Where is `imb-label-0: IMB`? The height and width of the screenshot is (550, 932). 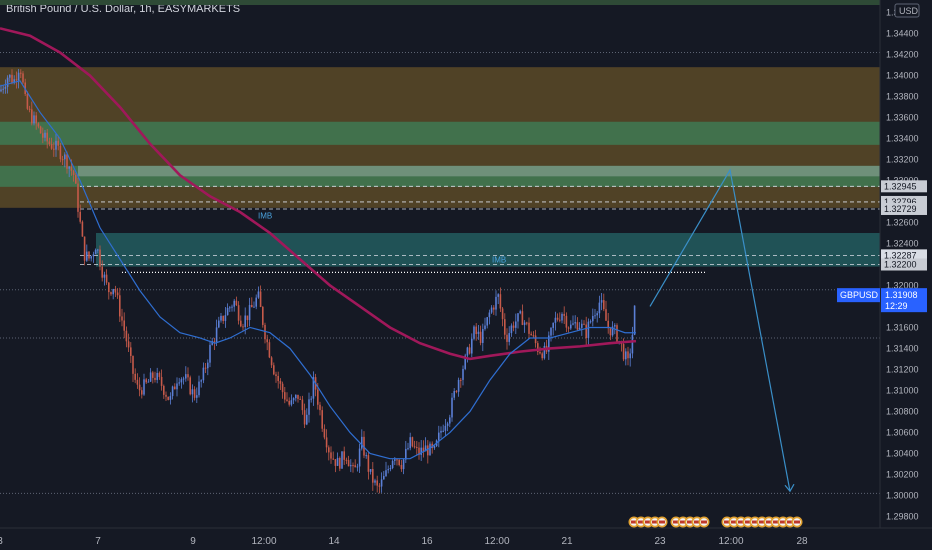
imb-label-0: IMB is located at coordinates (265, 215).